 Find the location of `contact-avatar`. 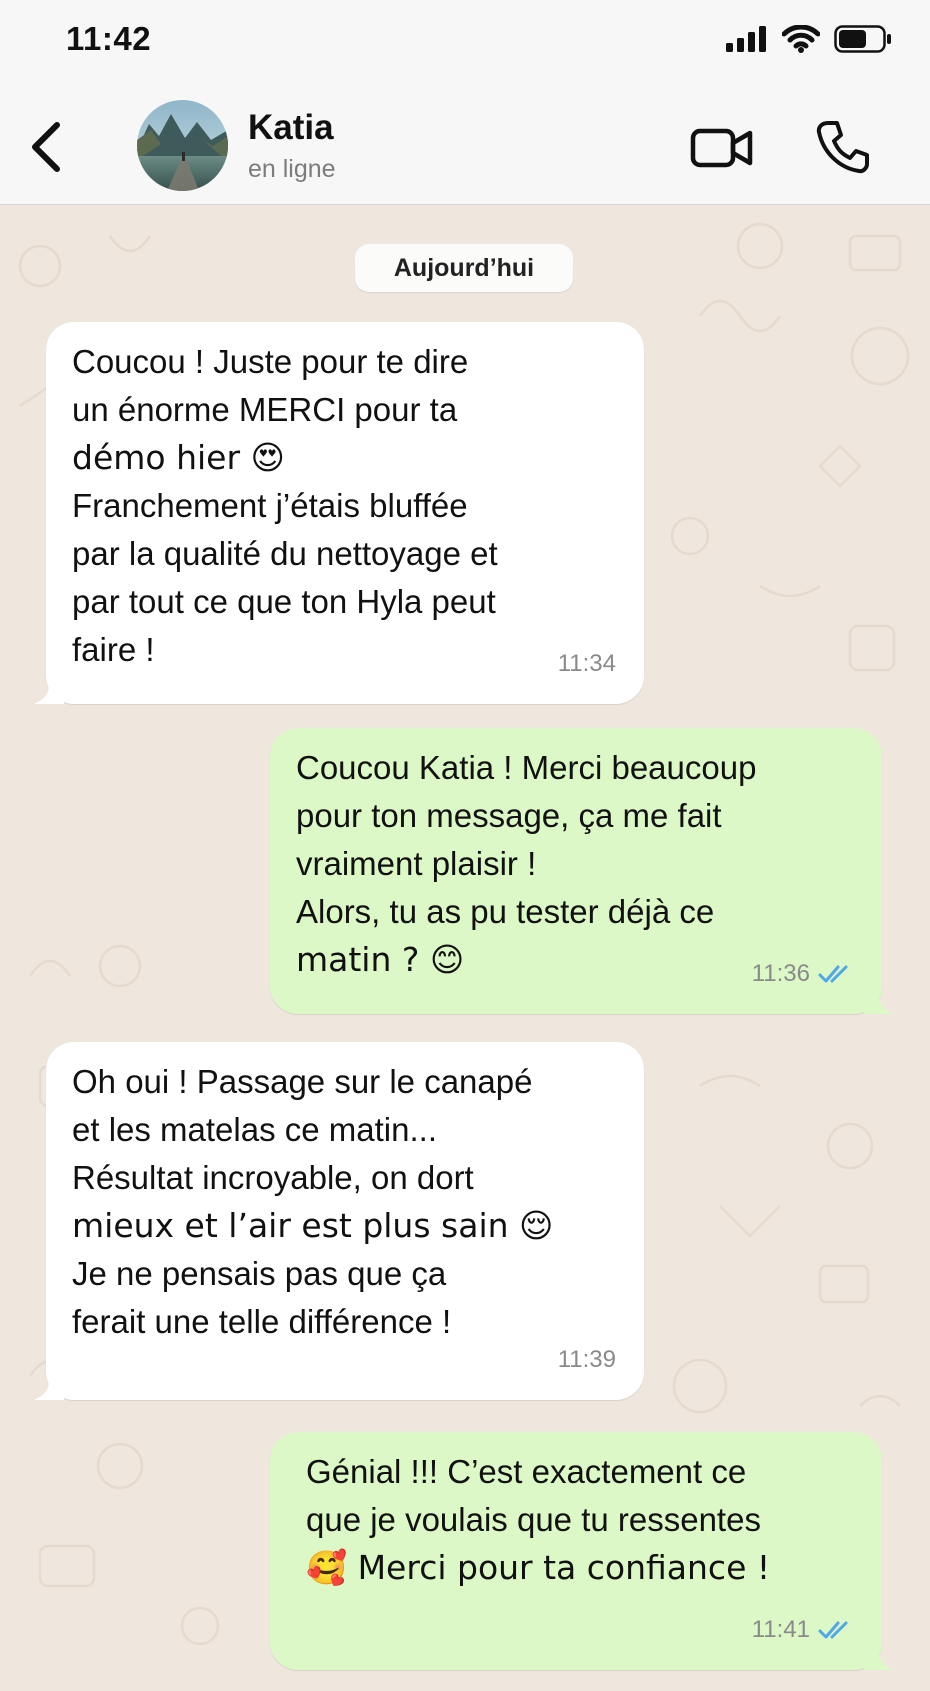

contact-avatar is located at coordinates (182, 145).